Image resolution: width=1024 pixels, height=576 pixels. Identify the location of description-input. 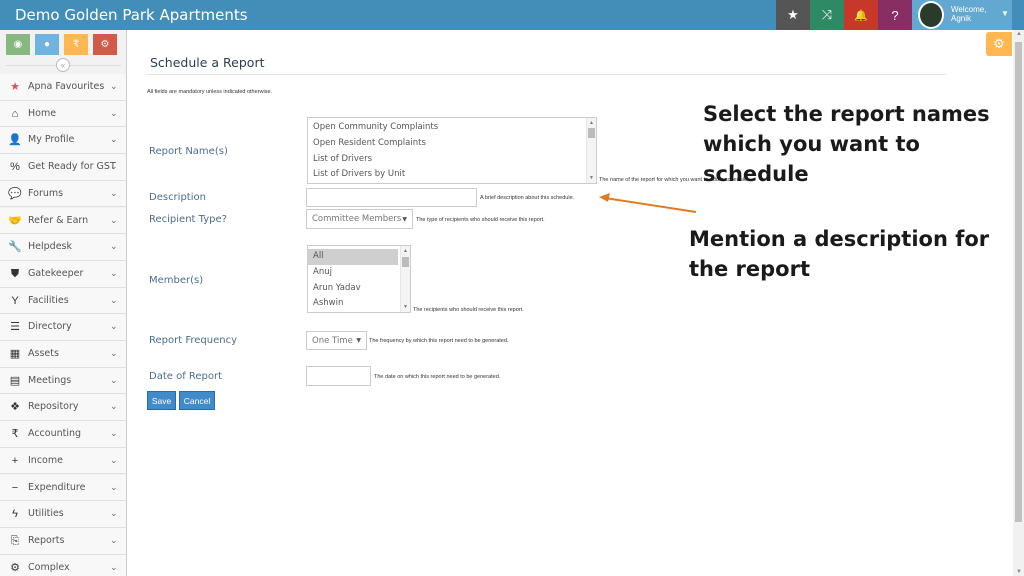
(391, 197).